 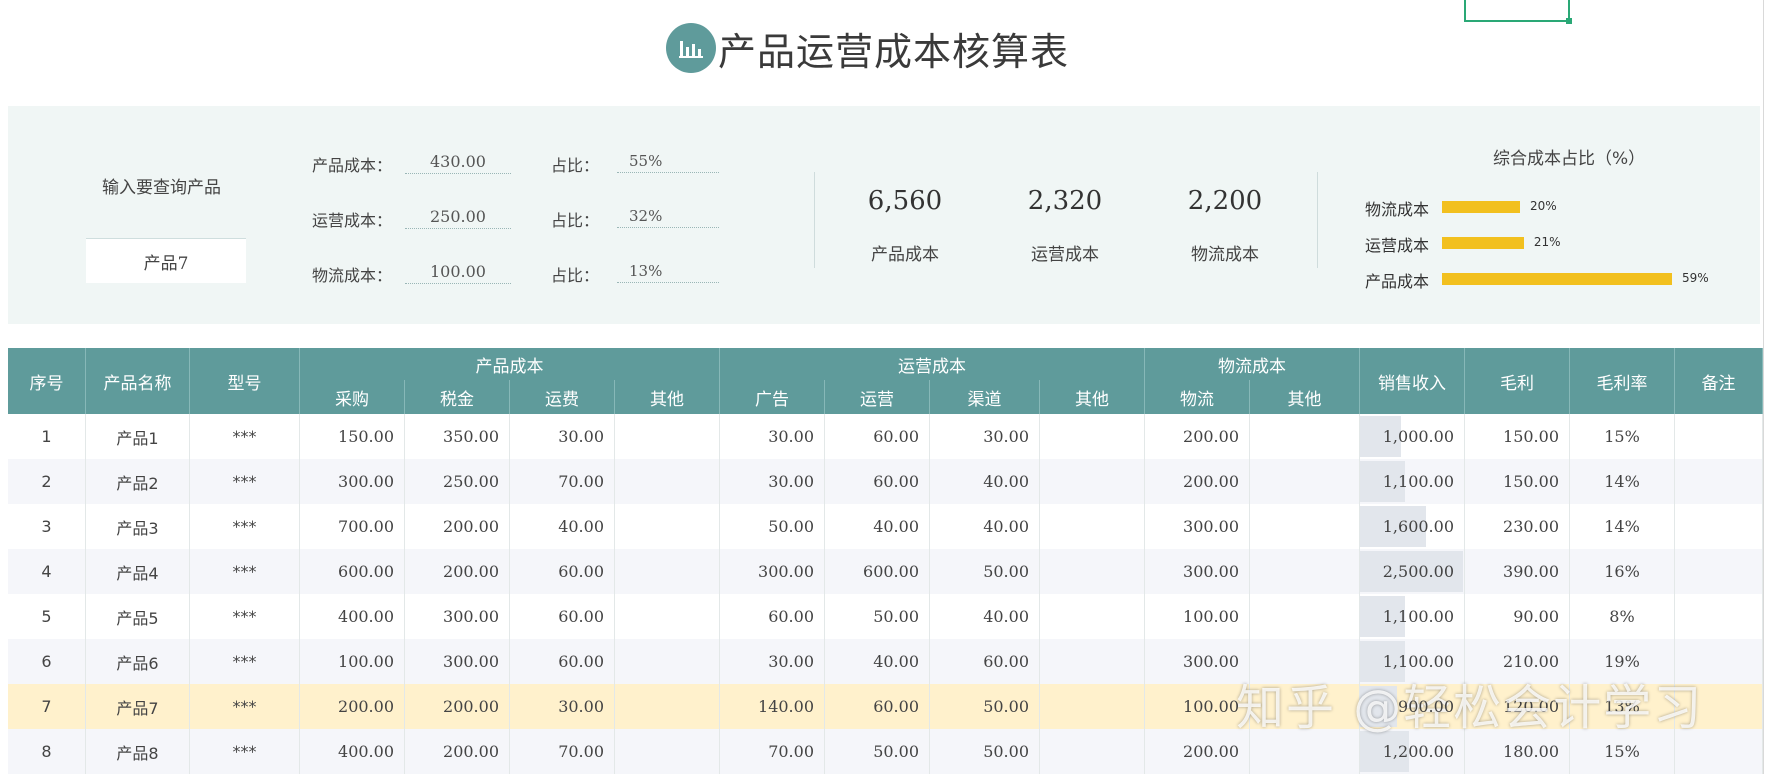 I want to click on cell-logistics: 300.00, so click(x=1197, y=571).